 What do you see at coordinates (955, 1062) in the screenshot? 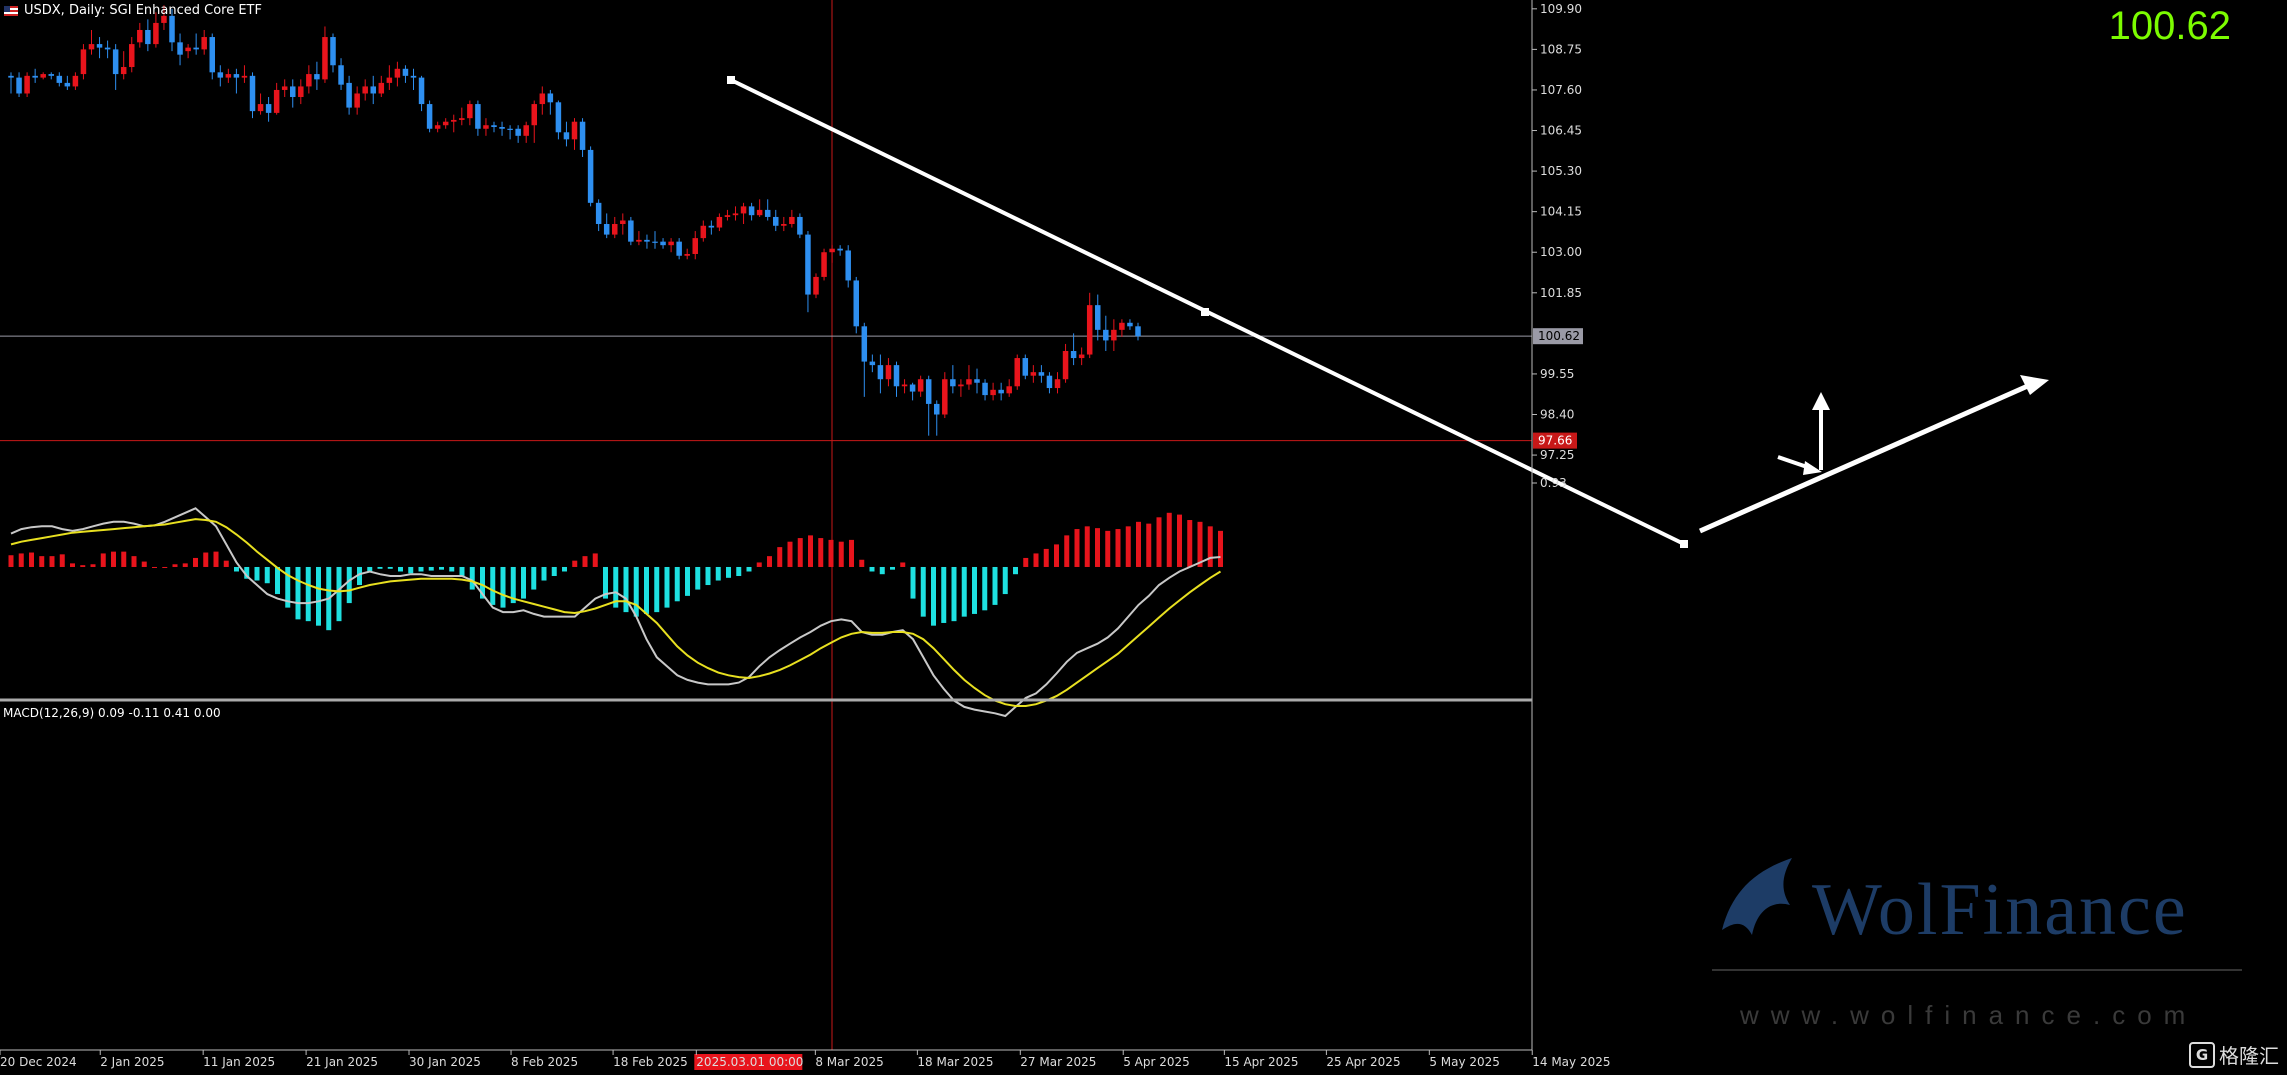
I see `date-label: 18 Mar 2025` at bounding box center [955, 1062].